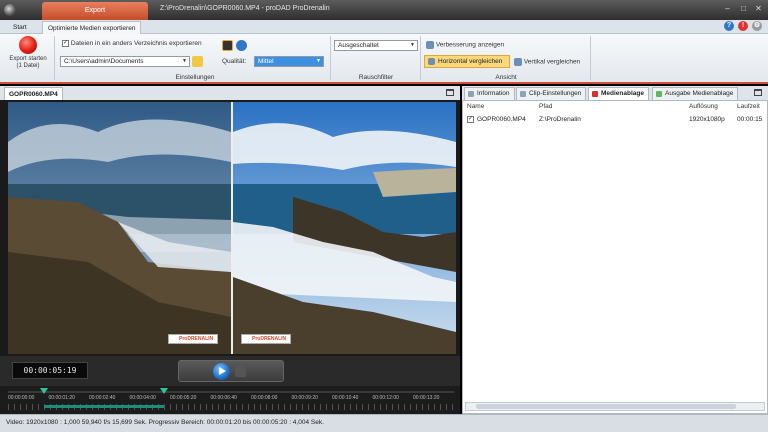 The image size is (768, 432). I want to click on info-icon: !, so click(743, 26).